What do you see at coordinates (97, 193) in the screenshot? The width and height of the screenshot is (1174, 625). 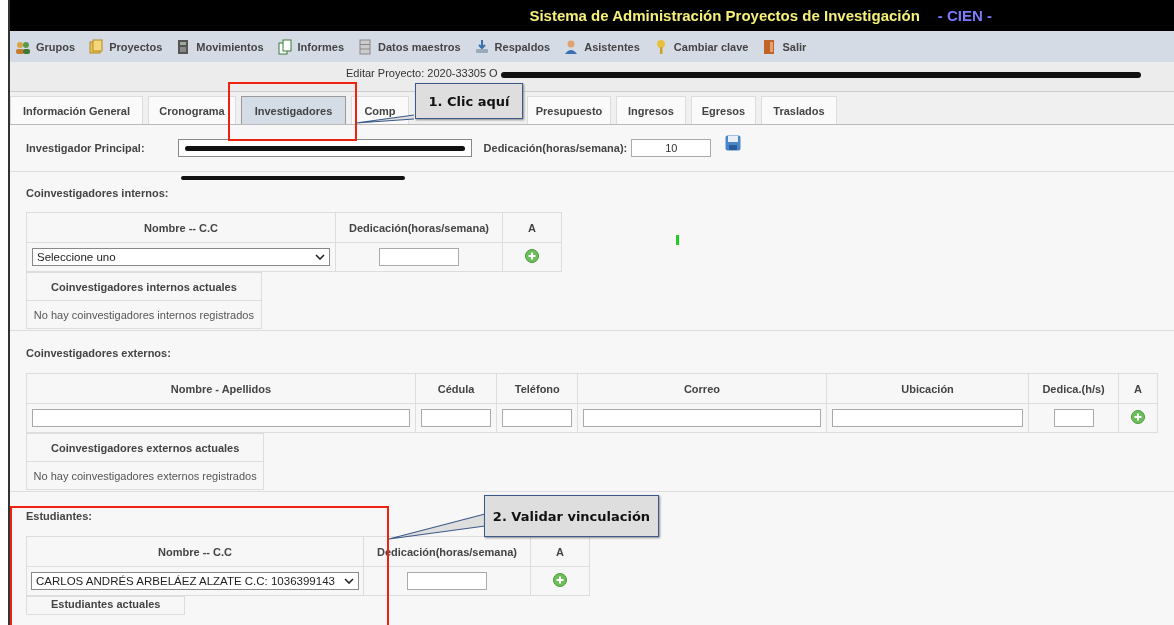 I see `section-title: Coinvestigadores internos:` at bounding box center [97, 193].